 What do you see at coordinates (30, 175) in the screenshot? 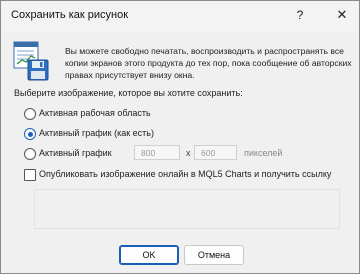
I see `publish-checkbox` at bounding box center [30, 175].